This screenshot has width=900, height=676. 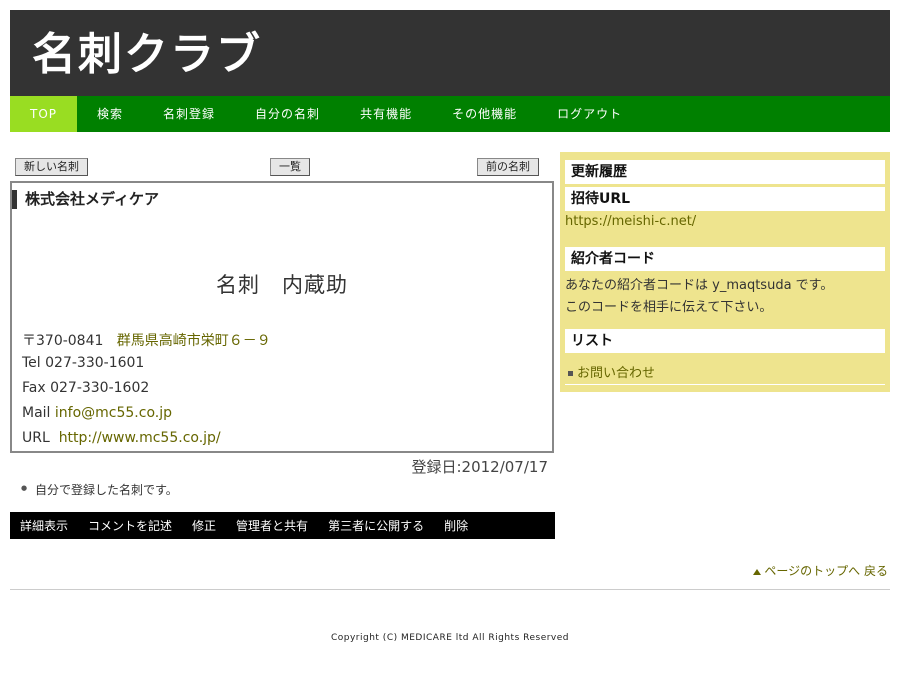 I want to click on card-postal: 〒370-0841, so click(x=63, y=341).